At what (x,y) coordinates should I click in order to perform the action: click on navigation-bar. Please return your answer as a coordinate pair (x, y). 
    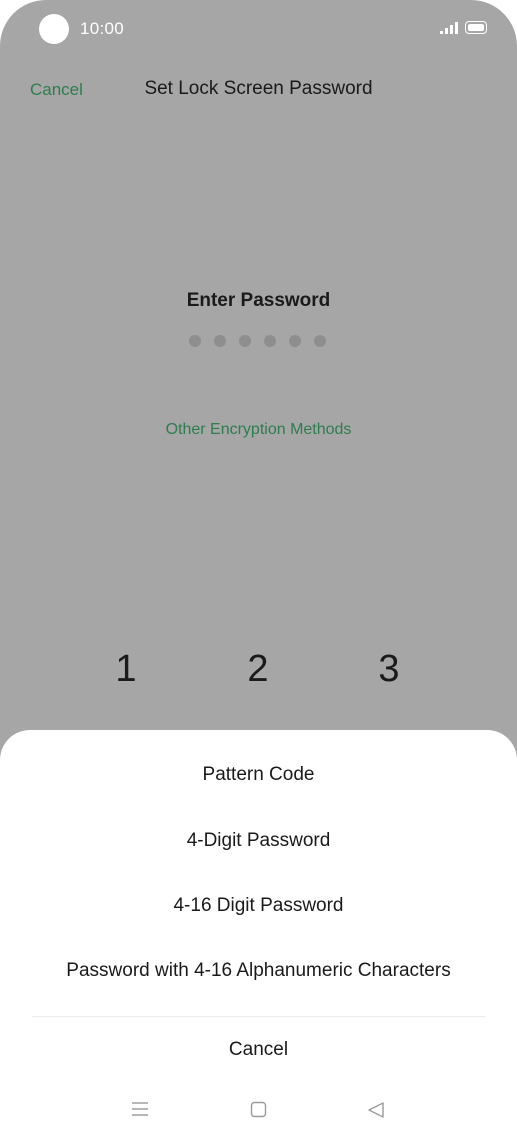
    Looking at the image, I should click on (258, 1110).